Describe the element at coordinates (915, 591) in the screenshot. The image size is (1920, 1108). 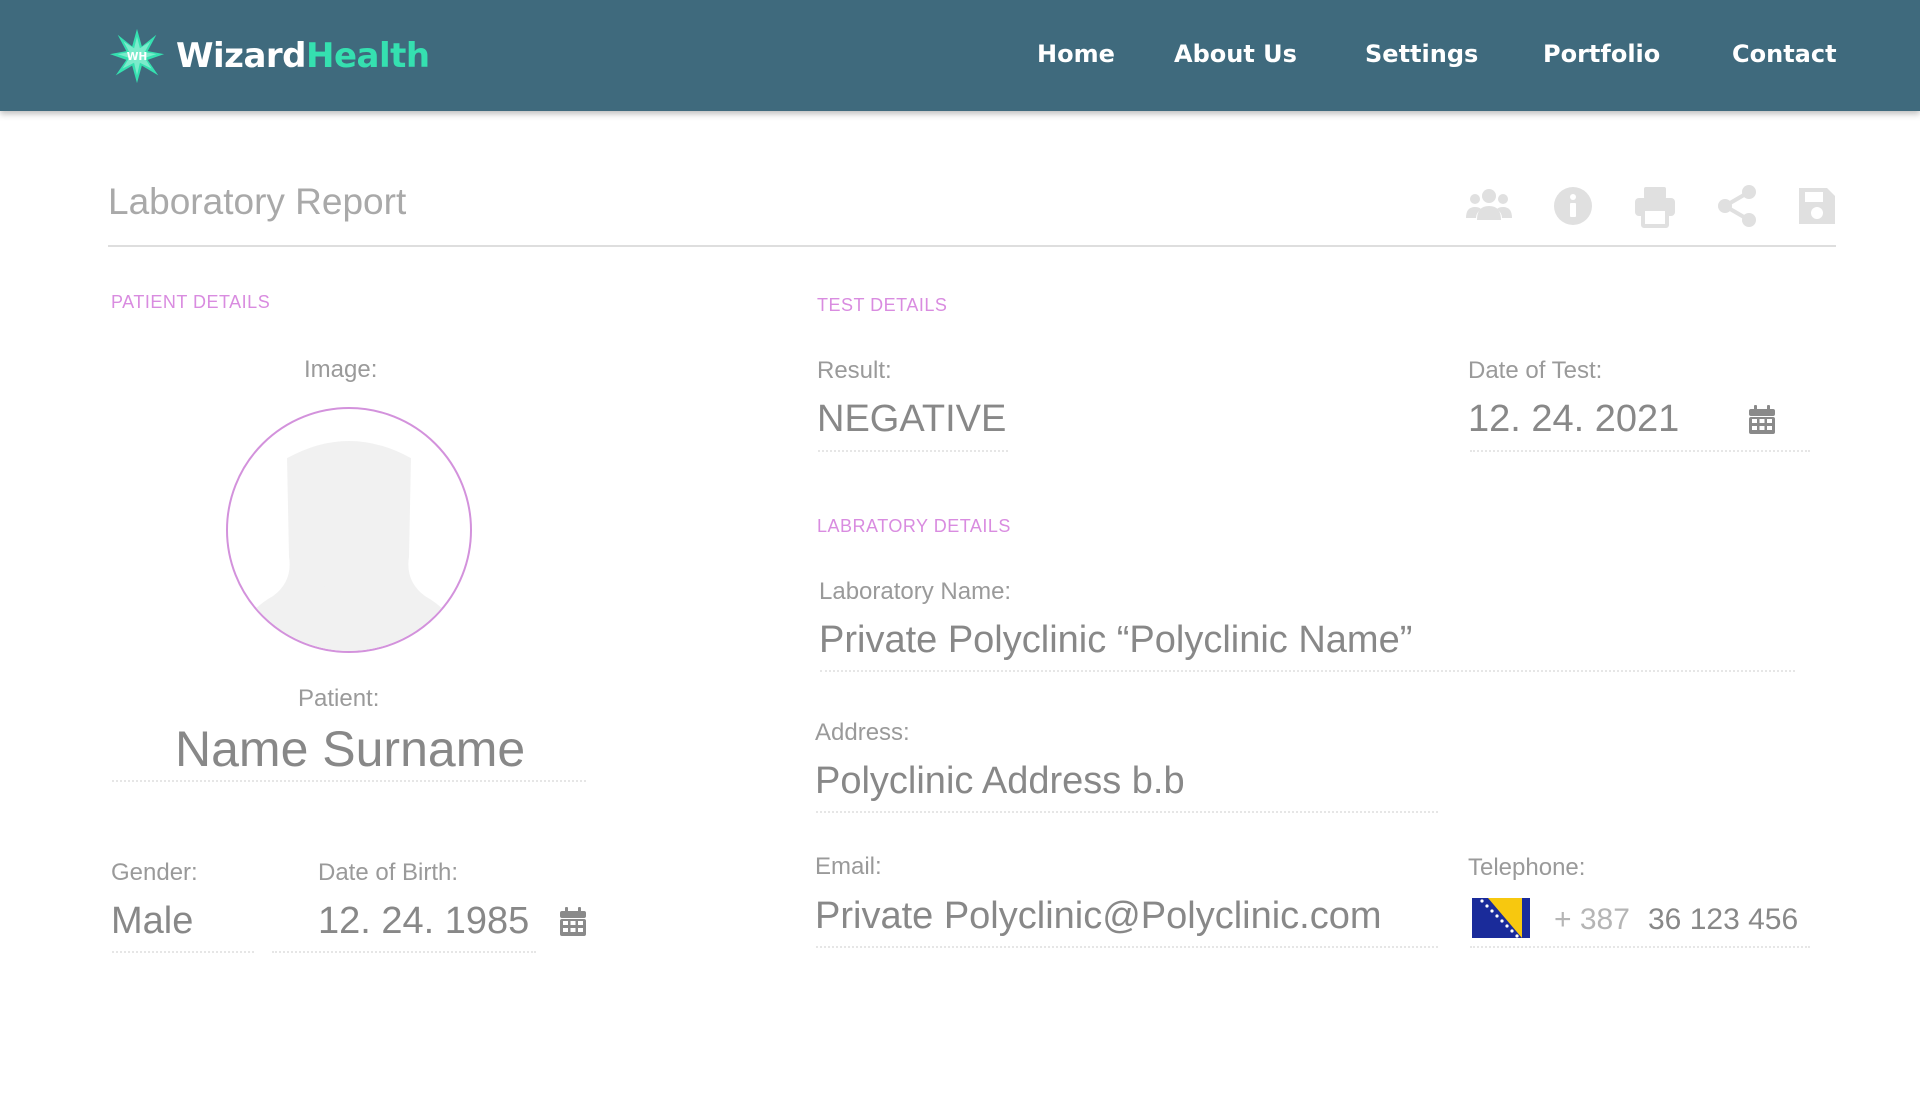
I see `lab-name-label: Laboratory Name:` at that location.